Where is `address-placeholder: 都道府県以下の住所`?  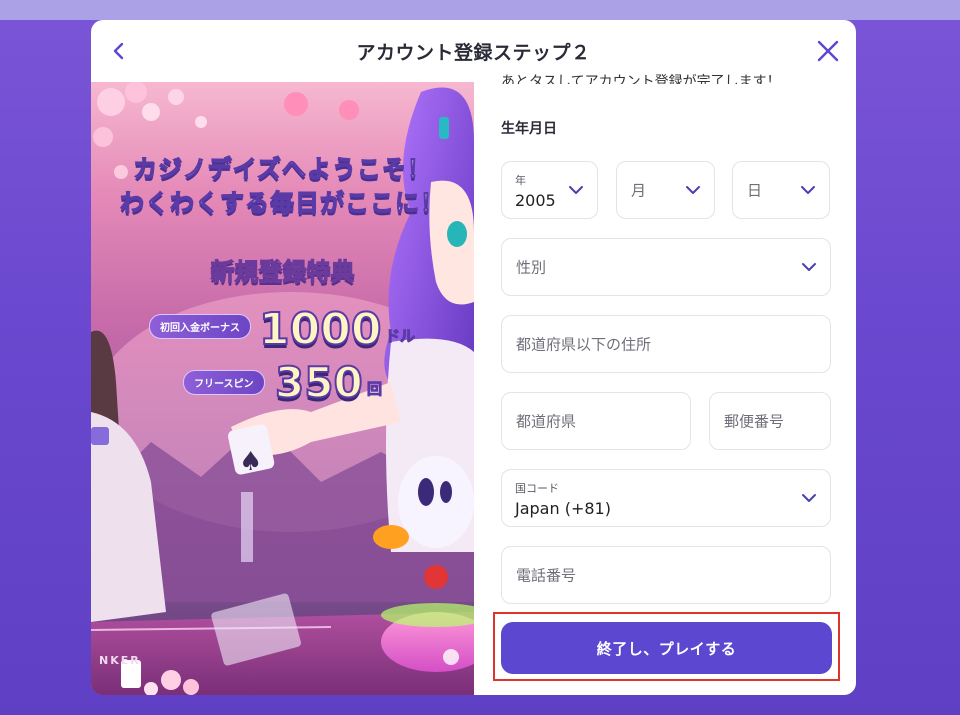 address-placeholder: 都道府県以下の住所 is located at coordinates (584, 344).